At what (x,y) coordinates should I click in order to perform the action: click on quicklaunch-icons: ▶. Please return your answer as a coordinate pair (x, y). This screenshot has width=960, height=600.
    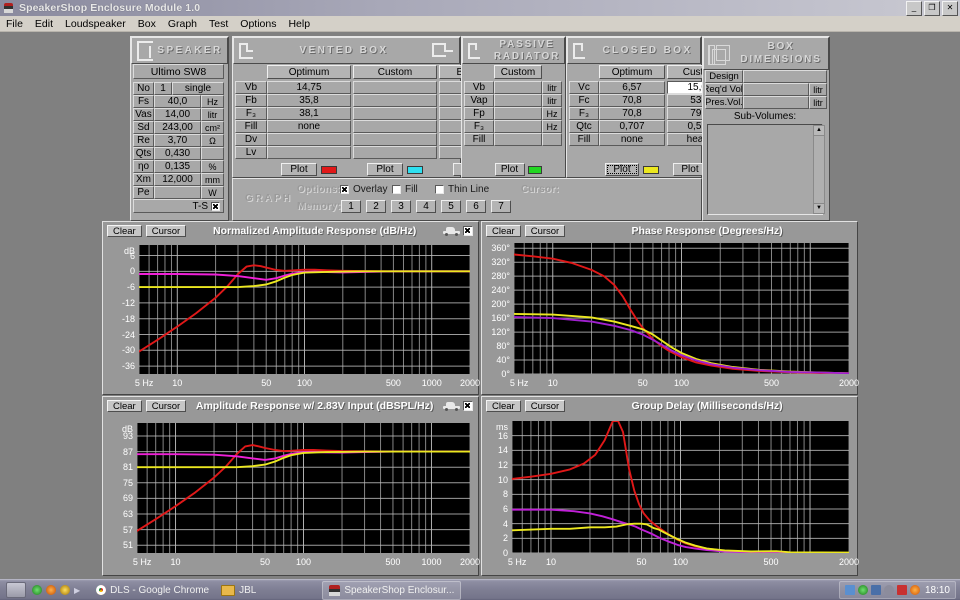
    Looking at the image, I should click on (56, 590).